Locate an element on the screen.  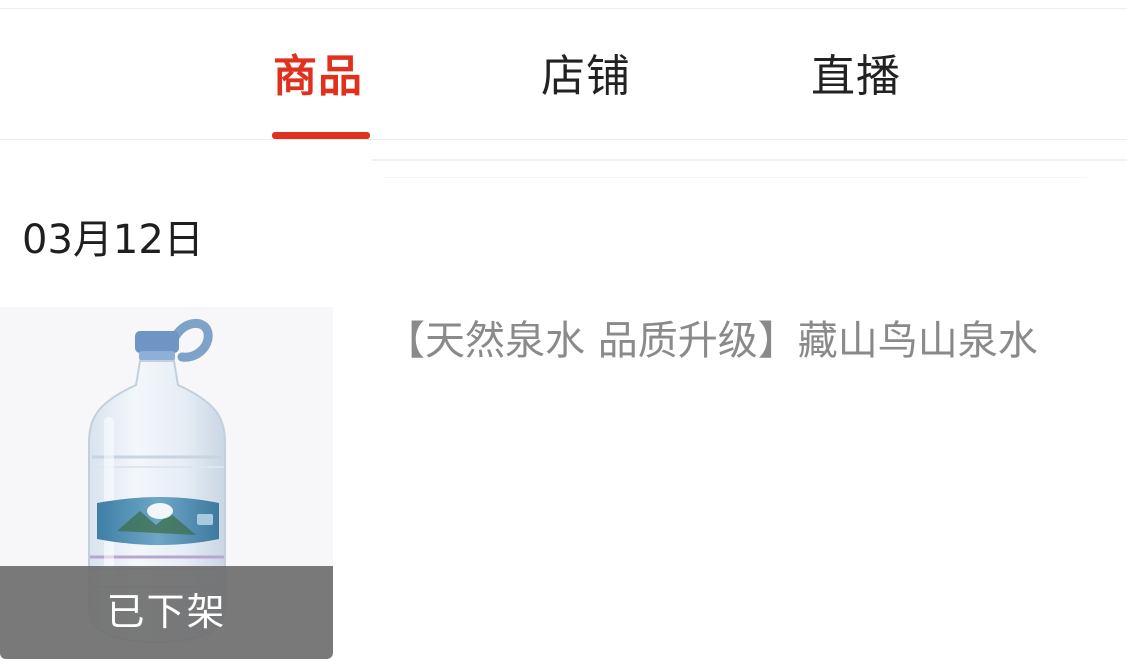
product-title: 【天然泉水 品质升级】藏山鸟山泉水 is located at coordinates (750, 341).